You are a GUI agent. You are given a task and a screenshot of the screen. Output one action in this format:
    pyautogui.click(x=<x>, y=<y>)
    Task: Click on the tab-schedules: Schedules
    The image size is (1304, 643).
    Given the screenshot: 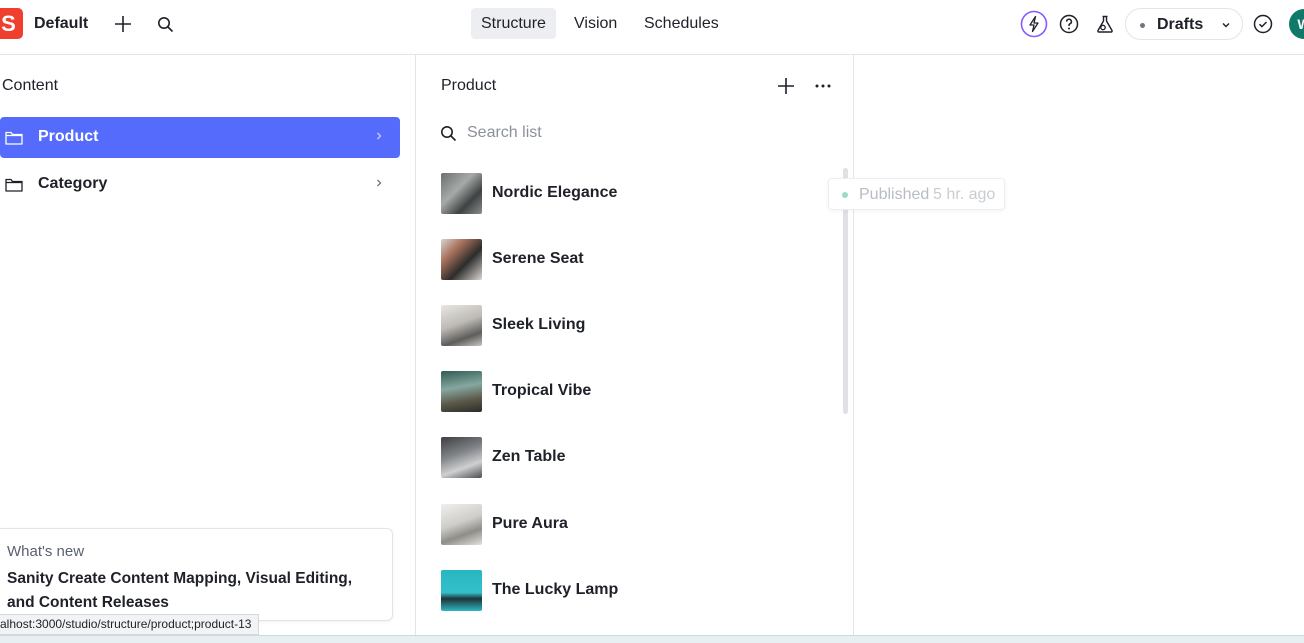 What is the action you would take?
    pyautogui.click(x=681, y=23)
    